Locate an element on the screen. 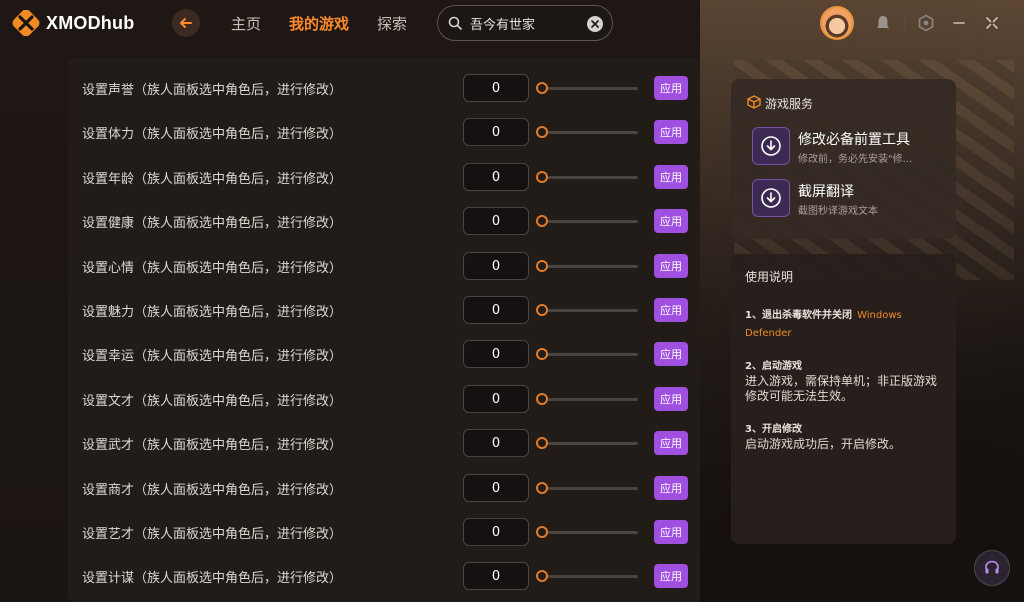 Image resolution: width=1024 pixels, height=602 pixels. search-box is located at coordinates (525, 23).